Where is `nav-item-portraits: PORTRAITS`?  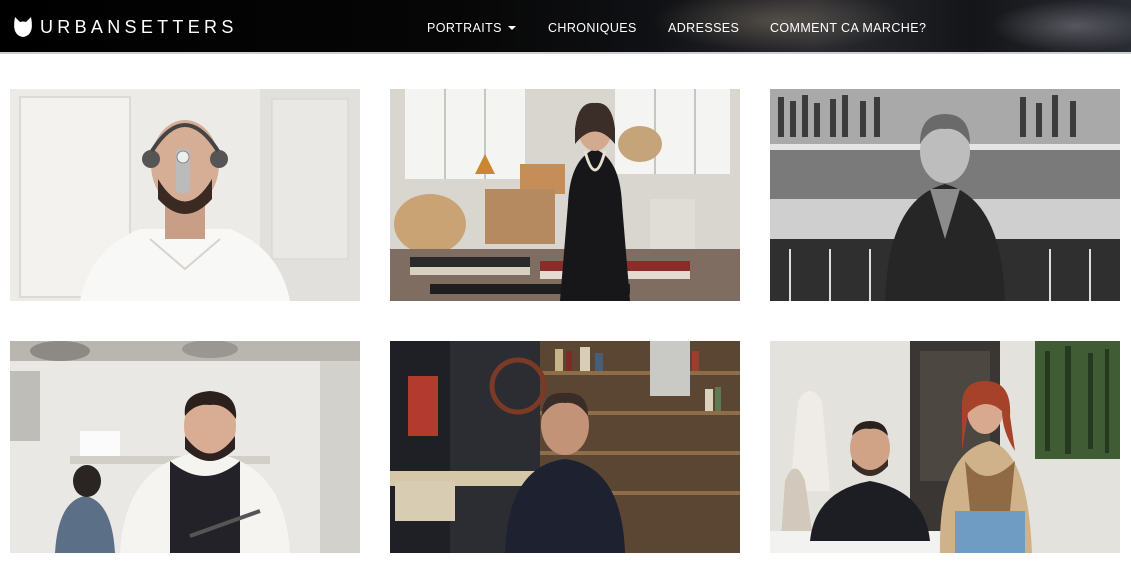 nav-item-portraits: PORTRAITS is located at coordinates (471, 28).